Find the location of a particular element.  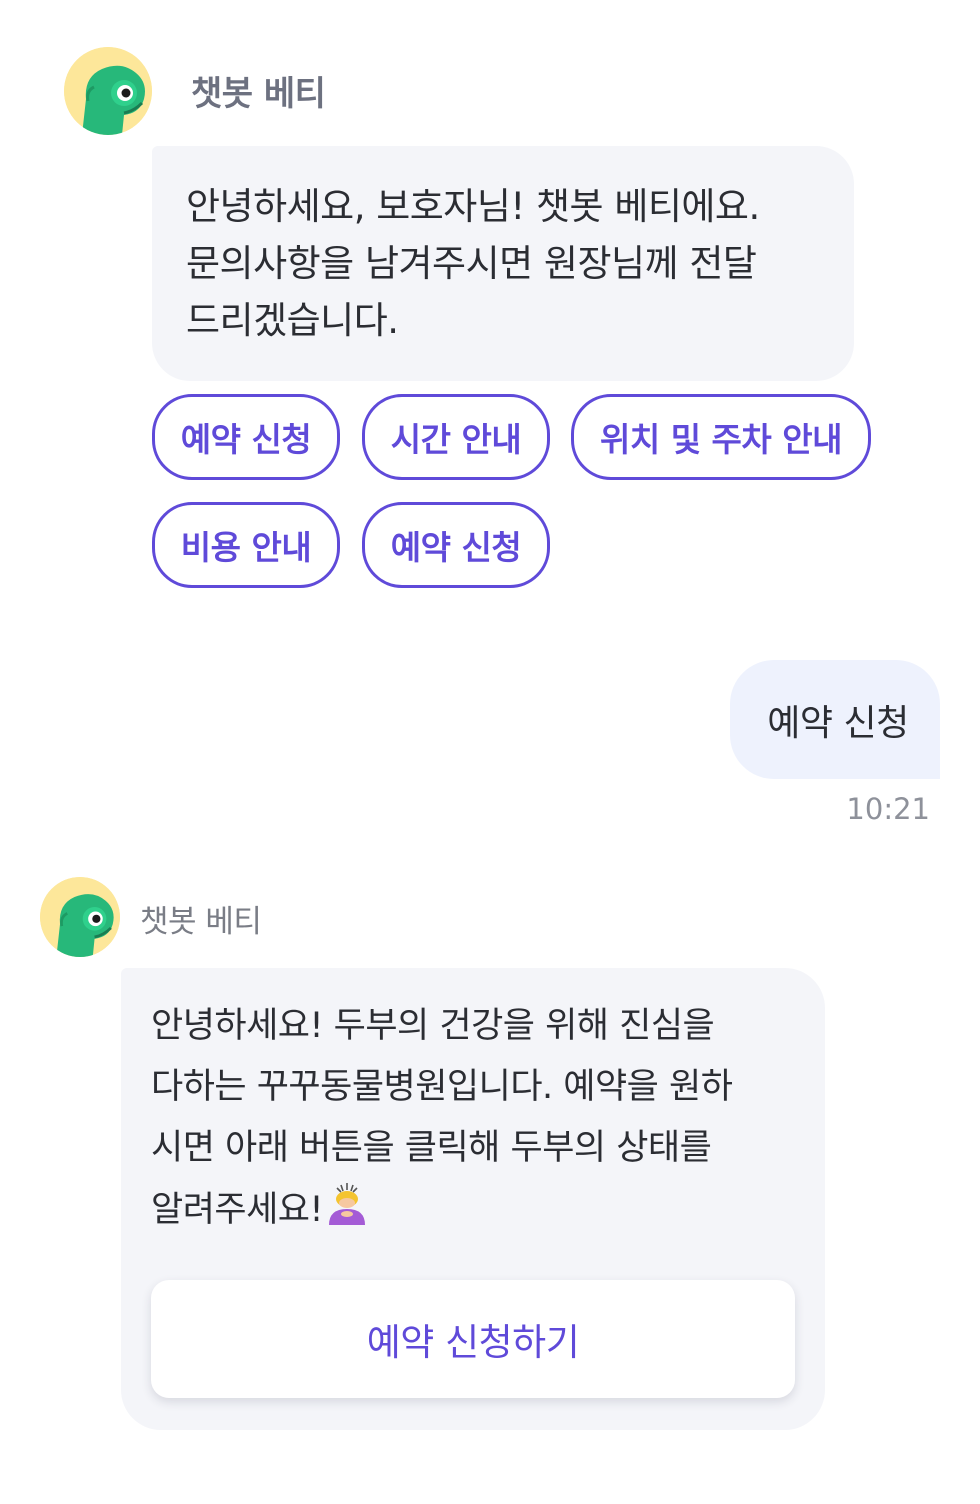

message-line: 드리겠습니다. is located at coordinates (292, 320).